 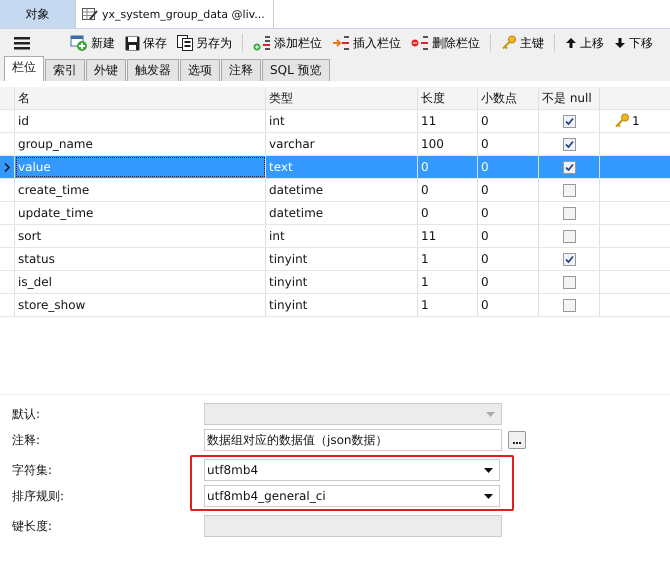 I want to click on tab: 触发器, so click(x=153, y=70).